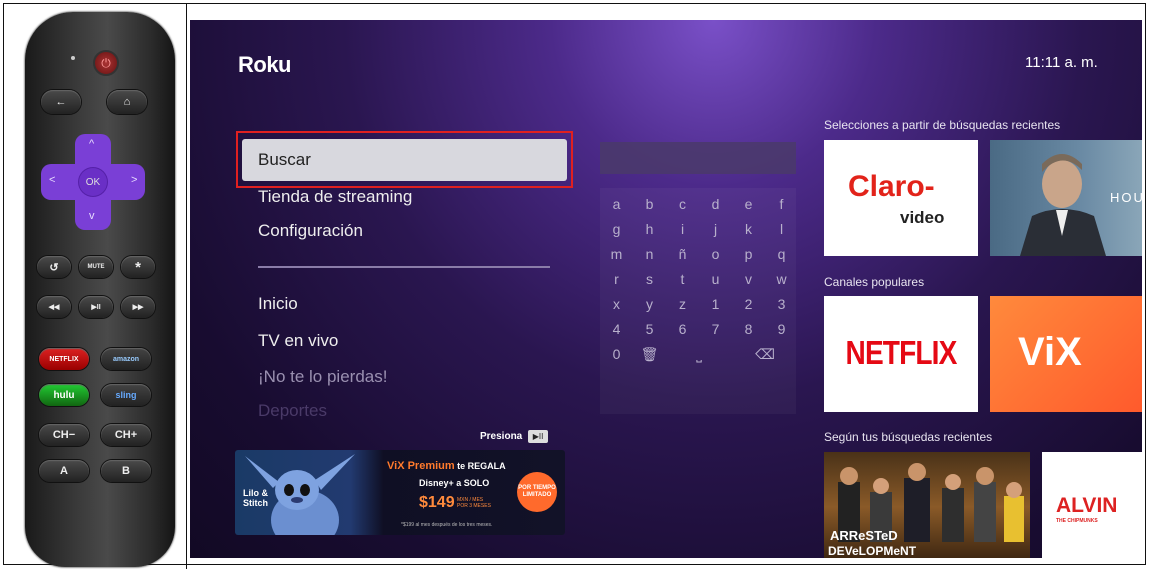  Describe the element at coordinates (748, 304) in the screenshot. I see `key-2: 2` at that location.